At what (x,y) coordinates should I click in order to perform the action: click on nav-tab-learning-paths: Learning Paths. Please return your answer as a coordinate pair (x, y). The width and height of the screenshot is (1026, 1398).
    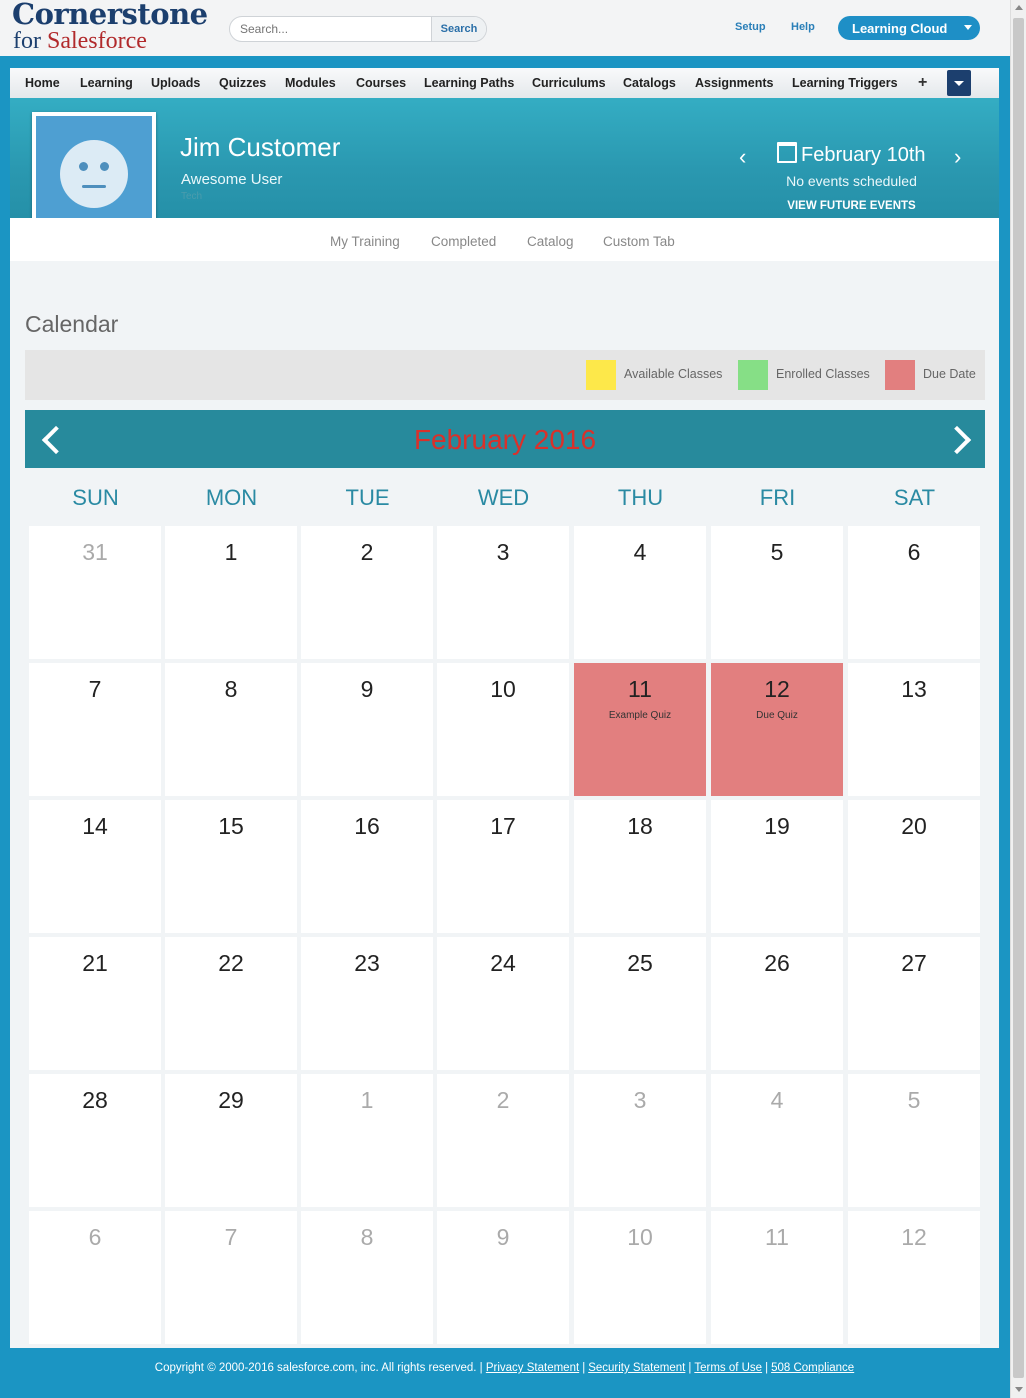
    Looking at the image, I should click on (469, 83).